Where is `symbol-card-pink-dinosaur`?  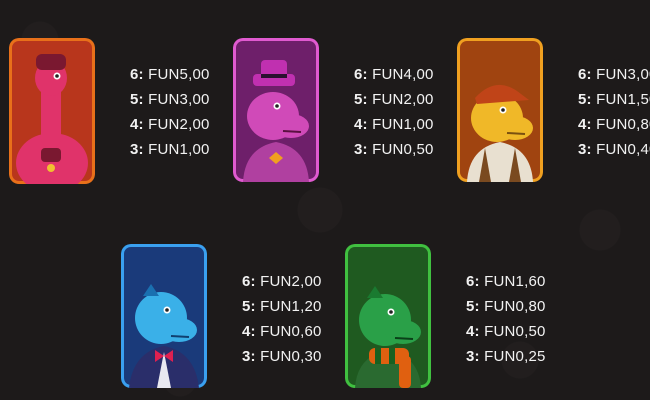
symbol-card-pink-dinosaur is located at coordinates (52, 111).